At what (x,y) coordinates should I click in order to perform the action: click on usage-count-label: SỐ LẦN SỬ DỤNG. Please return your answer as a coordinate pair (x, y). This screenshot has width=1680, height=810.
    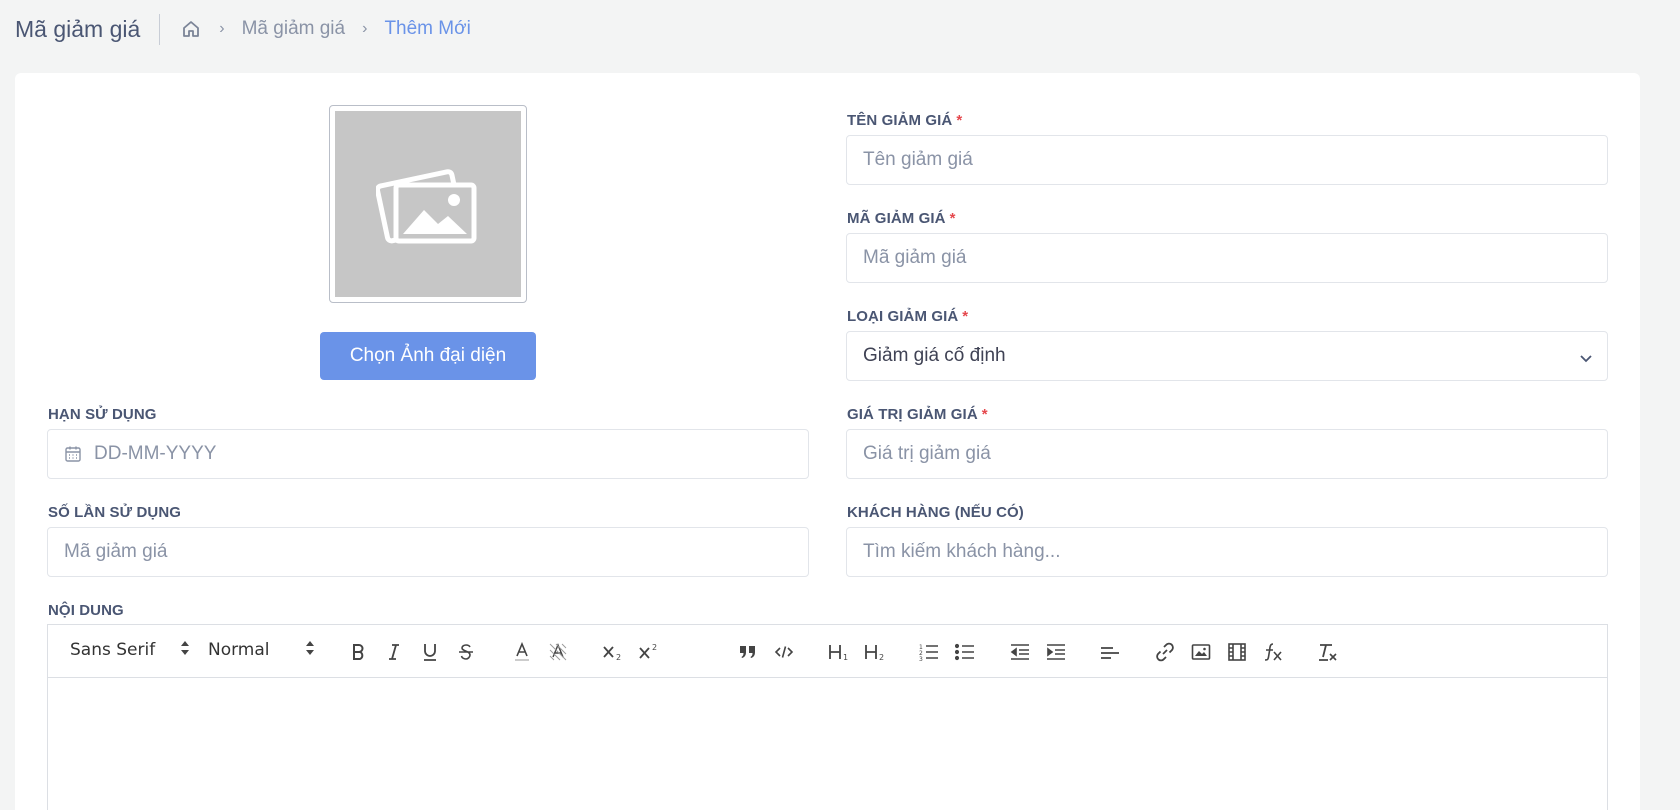
    Looking at the image, I should click on (115, 512).